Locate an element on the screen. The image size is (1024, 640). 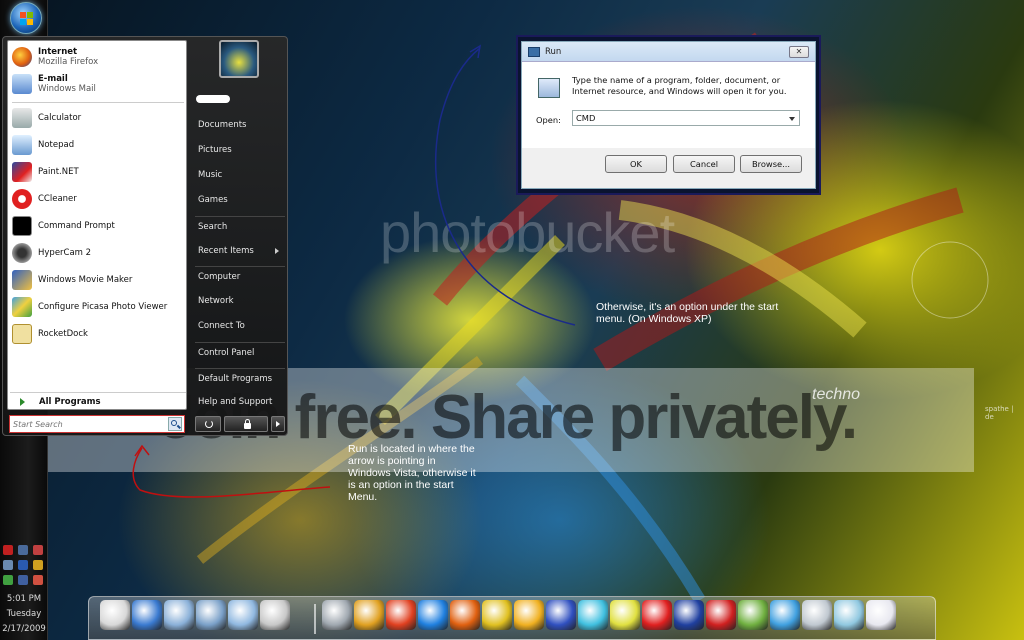
run-program-icon is located at coordinates (549, 88).